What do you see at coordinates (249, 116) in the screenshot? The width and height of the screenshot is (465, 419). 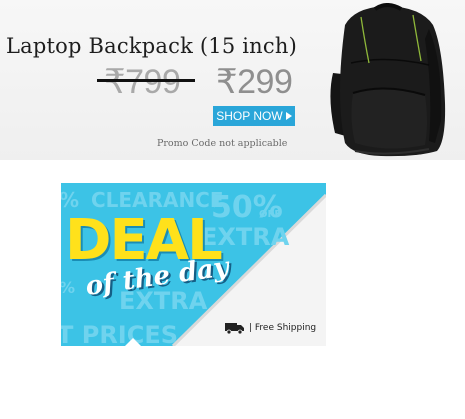 I see `shop-now-label: SHOP NOW` at bounding box center [249, 116].